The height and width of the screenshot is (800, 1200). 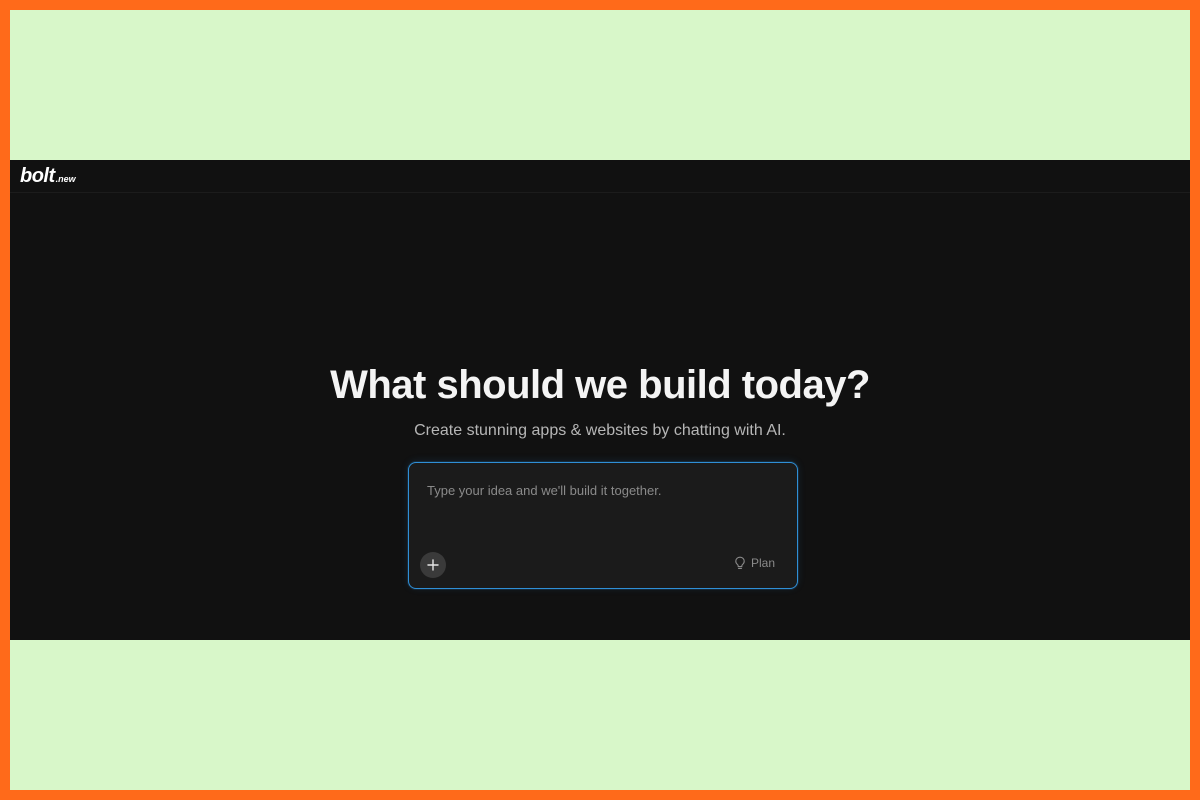 What do you see at coordinates (37, 175) in the screenshot?
I see `logo-main-text: bolt` at bounding box center [37, 175].